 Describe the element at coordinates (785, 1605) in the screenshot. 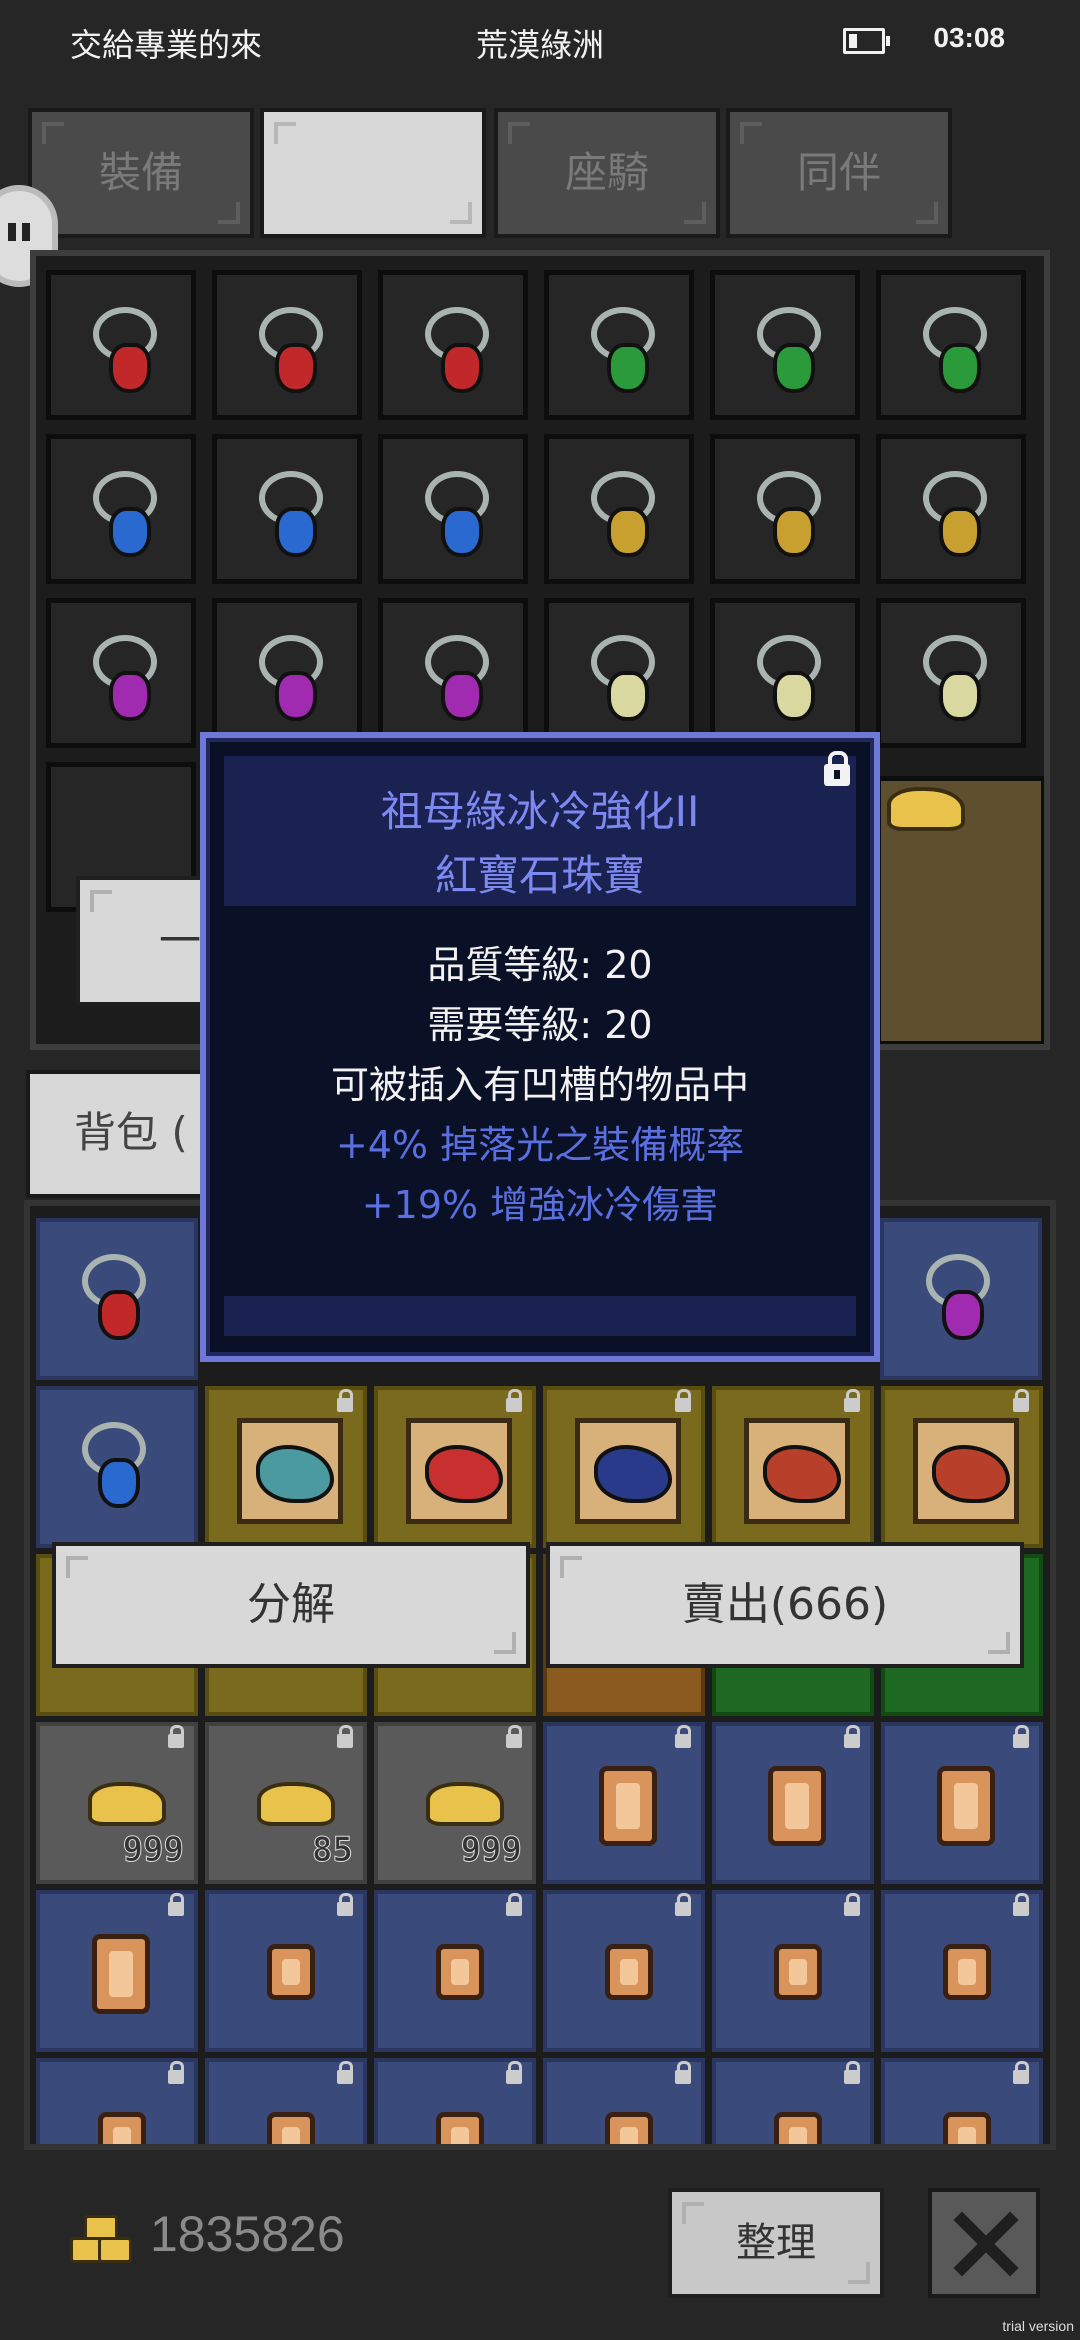

I see `sell-button: 賣出(666)` at that location.